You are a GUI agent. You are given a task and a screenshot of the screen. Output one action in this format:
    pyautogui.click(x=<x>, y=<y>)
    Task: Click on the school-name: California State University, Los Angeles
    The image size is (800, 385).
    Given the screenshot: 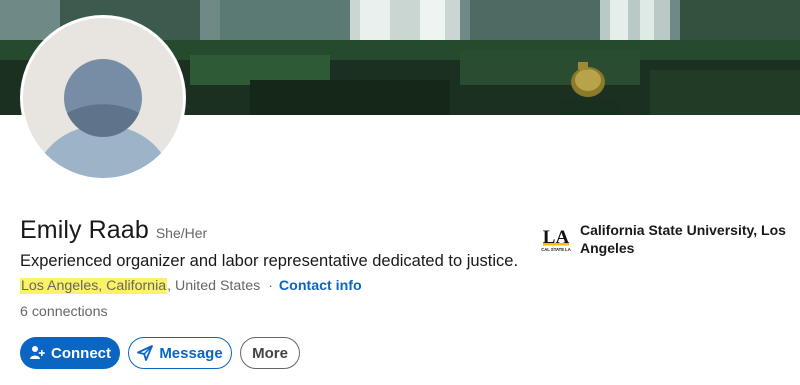 What is the action you would take?
    pyautogui.click(x=683, y=239)
    